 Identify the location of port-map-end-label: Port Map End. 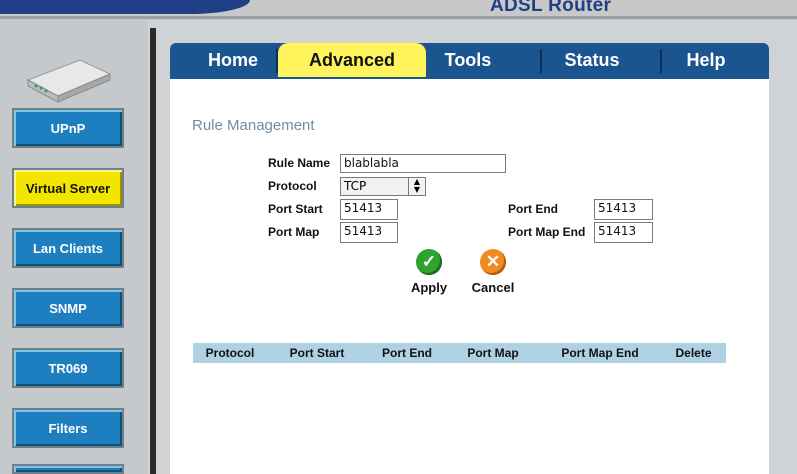
(547, 232).